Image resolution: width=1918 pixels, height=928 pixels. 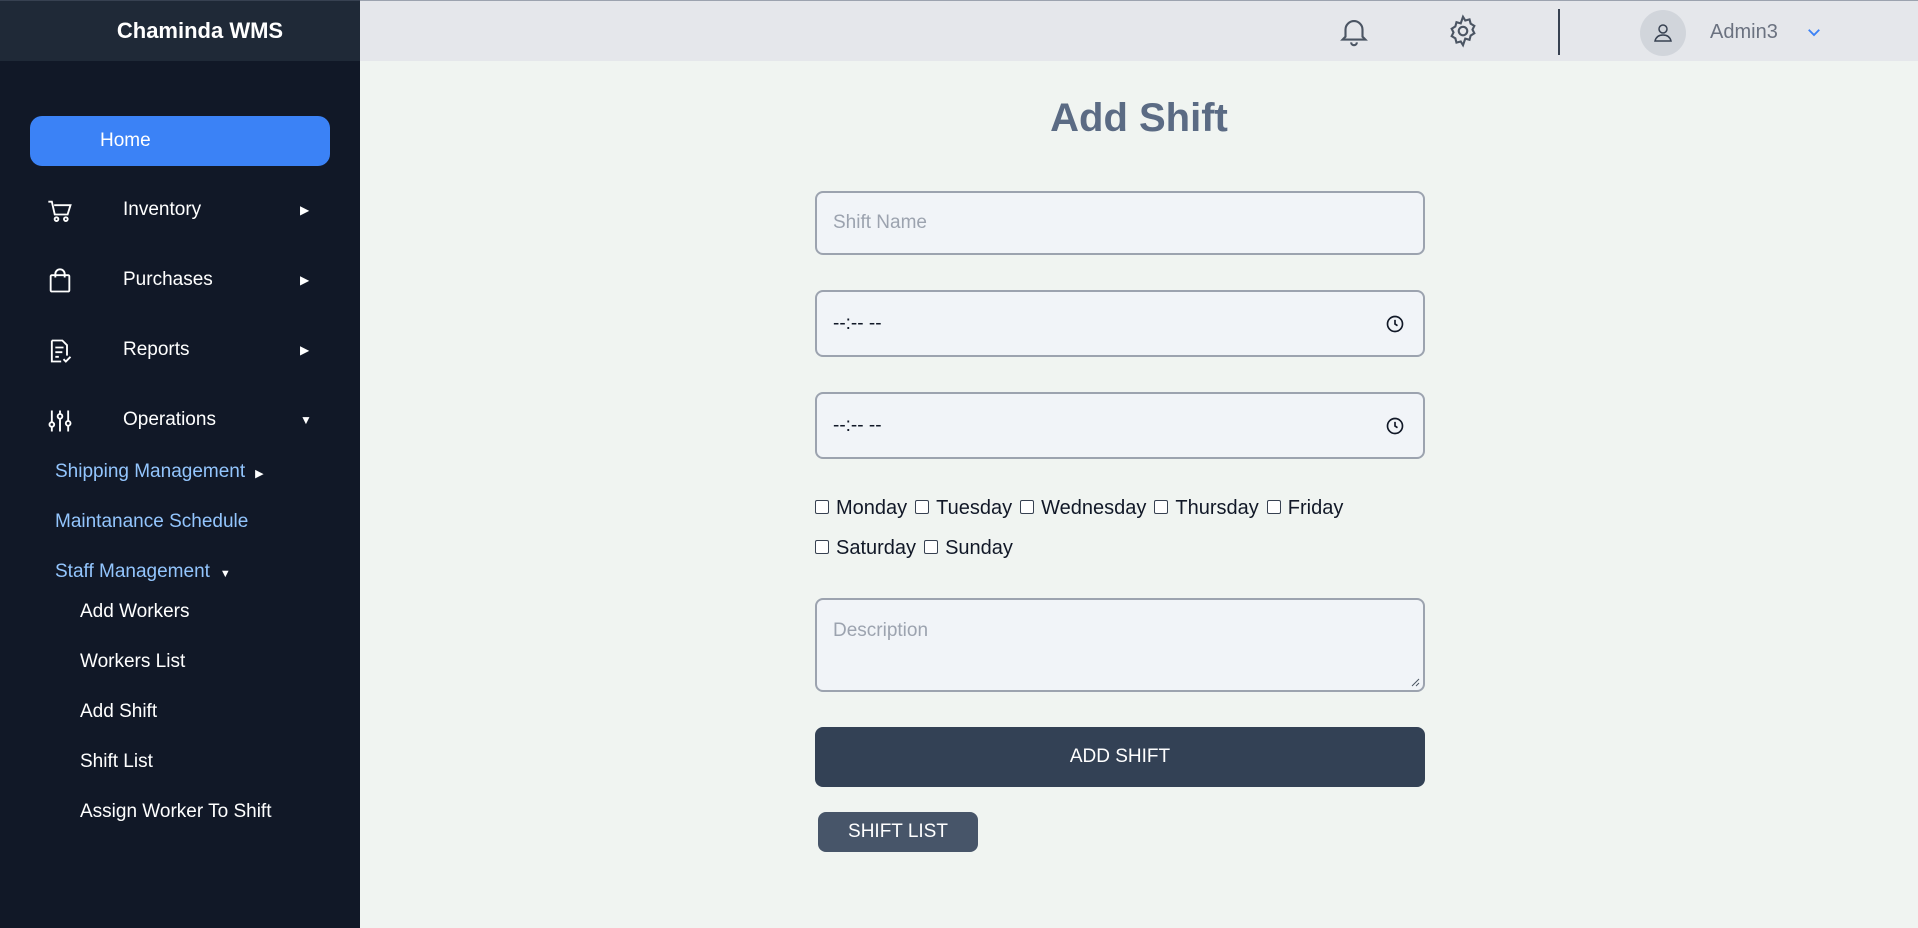 What do you see at coordinates (60, 211) in the screenshot?
I see `cart-icon` at bounding box center [60, 211].